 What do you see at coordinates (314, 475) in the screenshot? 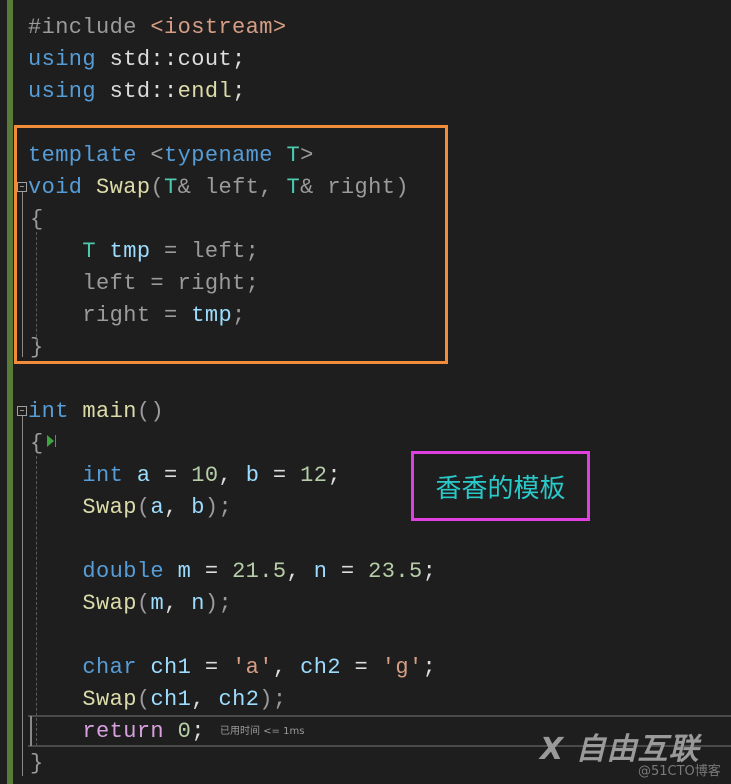
I see `code-token: 12` at bounding box center [314, 475].